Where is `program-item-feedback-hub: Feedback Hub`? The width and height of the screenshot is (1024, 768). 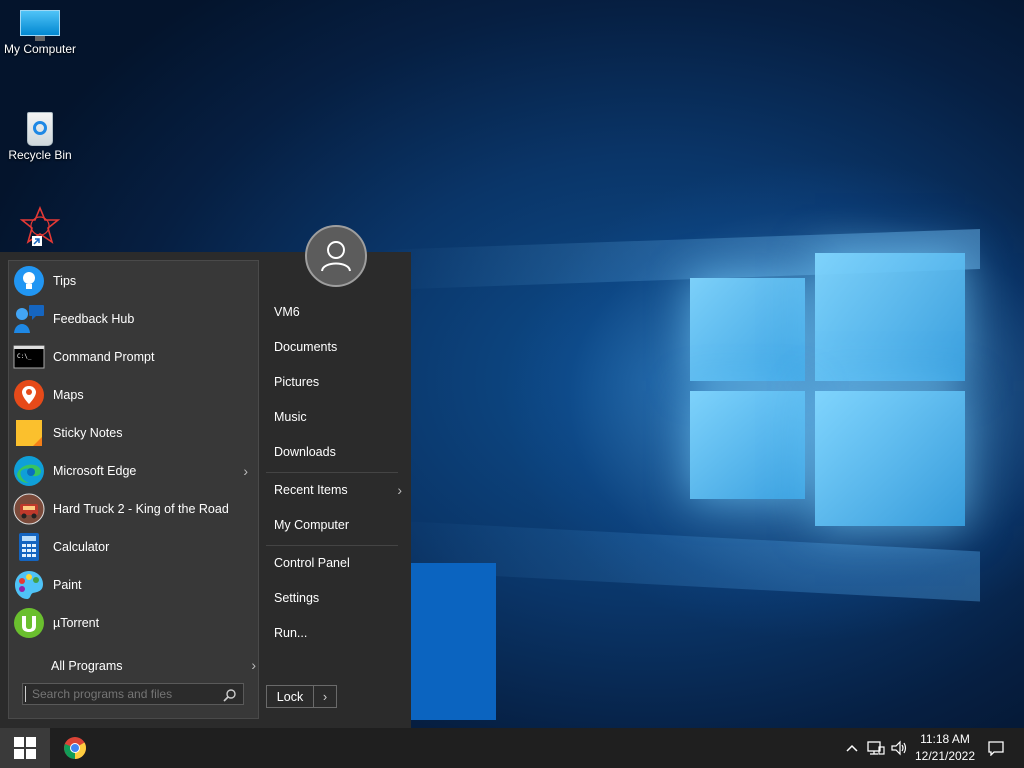 program-item-feedback-hub: Feedback Hub is located at coordinates (133, 319).